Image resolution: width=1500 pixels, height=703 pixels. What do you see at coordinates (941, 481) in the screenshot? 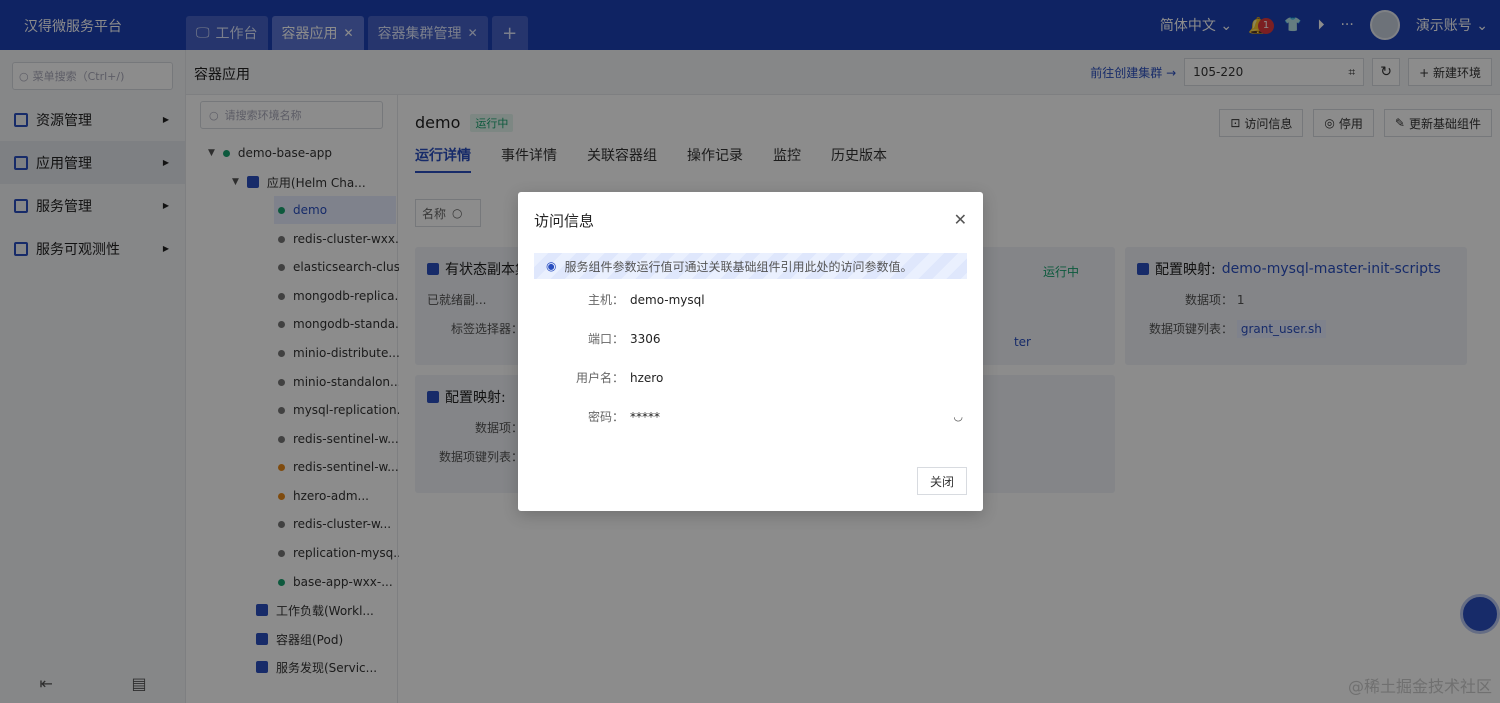
I see `close-button: 关闭` at bounding box center [941, 481].